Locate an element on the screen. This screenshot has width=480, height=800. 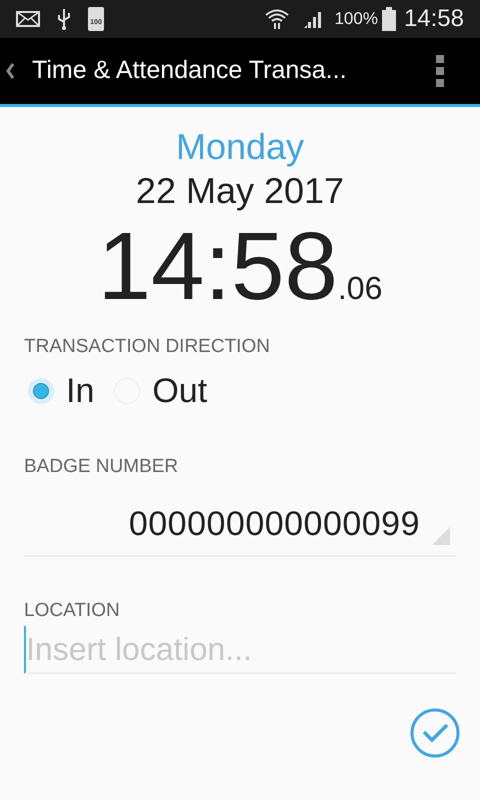
back-icon is located at coordinates (10, 71).